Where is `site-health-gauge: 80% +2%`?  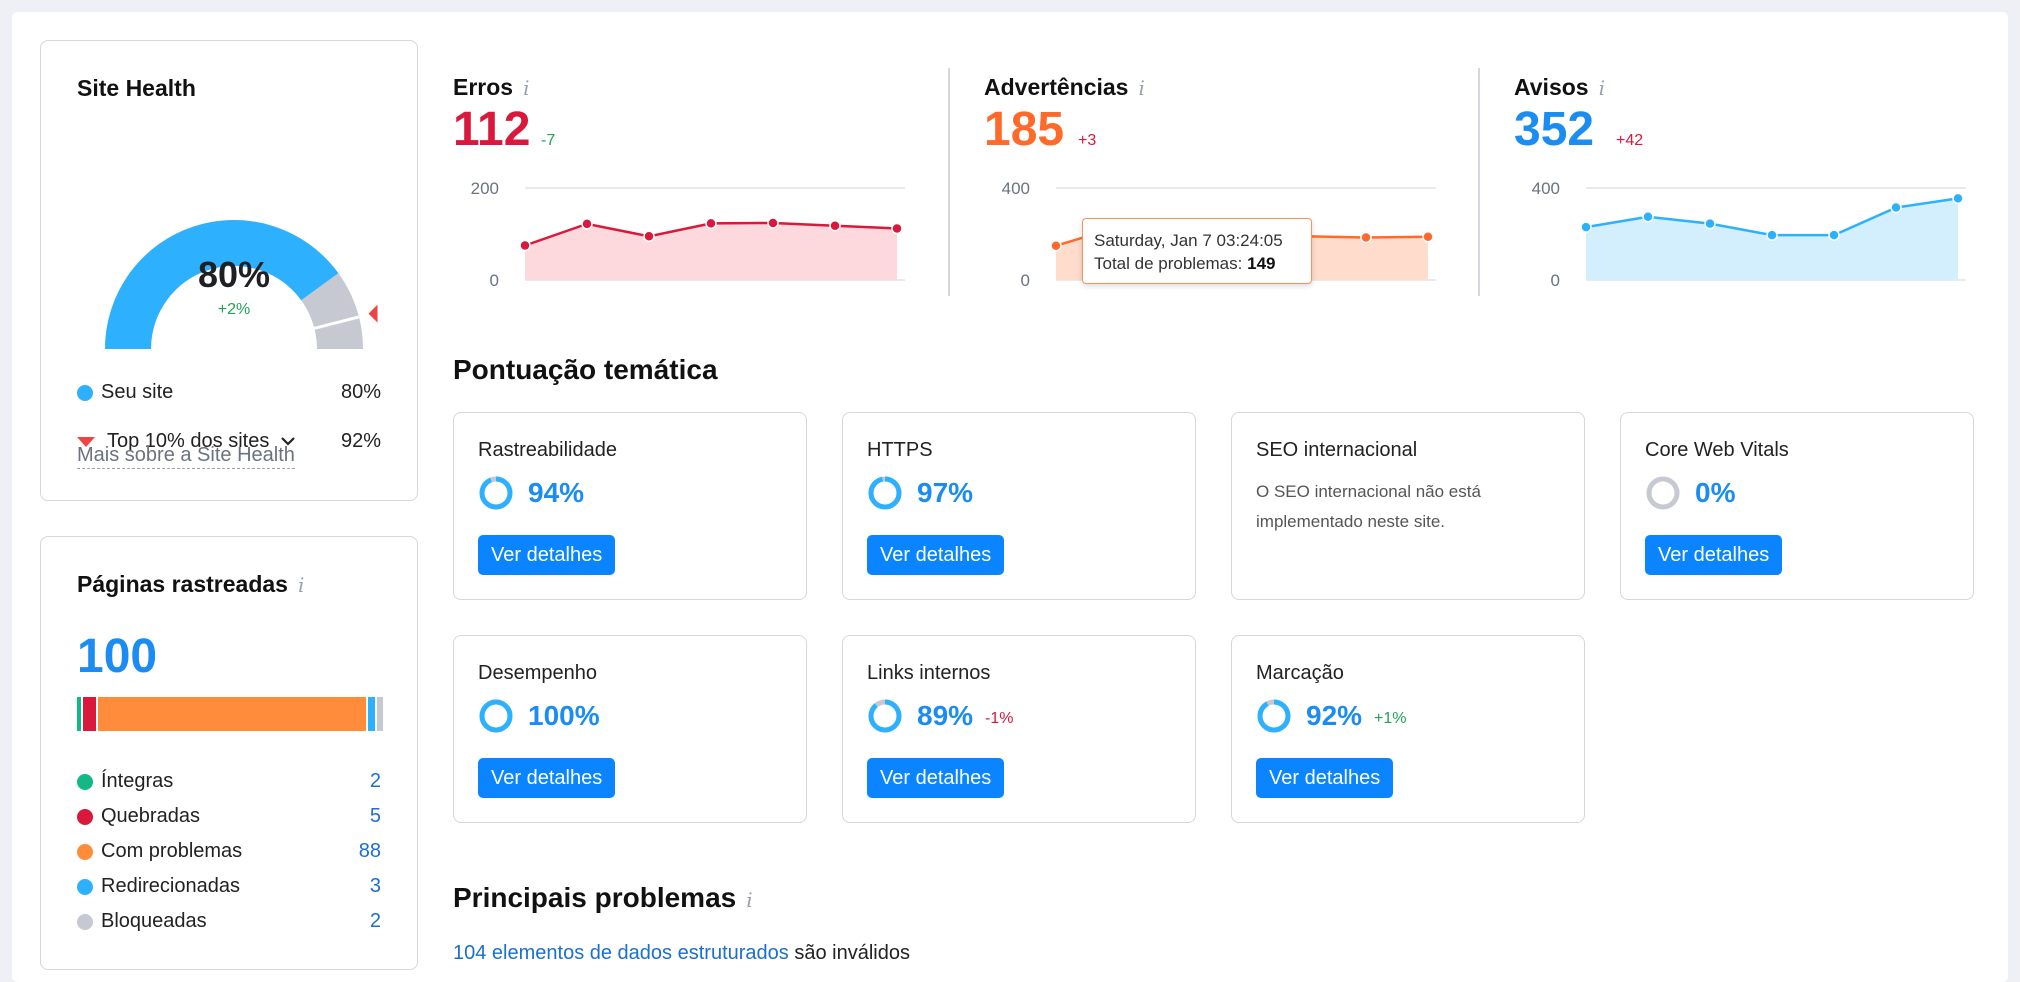 site-health-gauge: 80% +2% is located at coordinates (241, 285).